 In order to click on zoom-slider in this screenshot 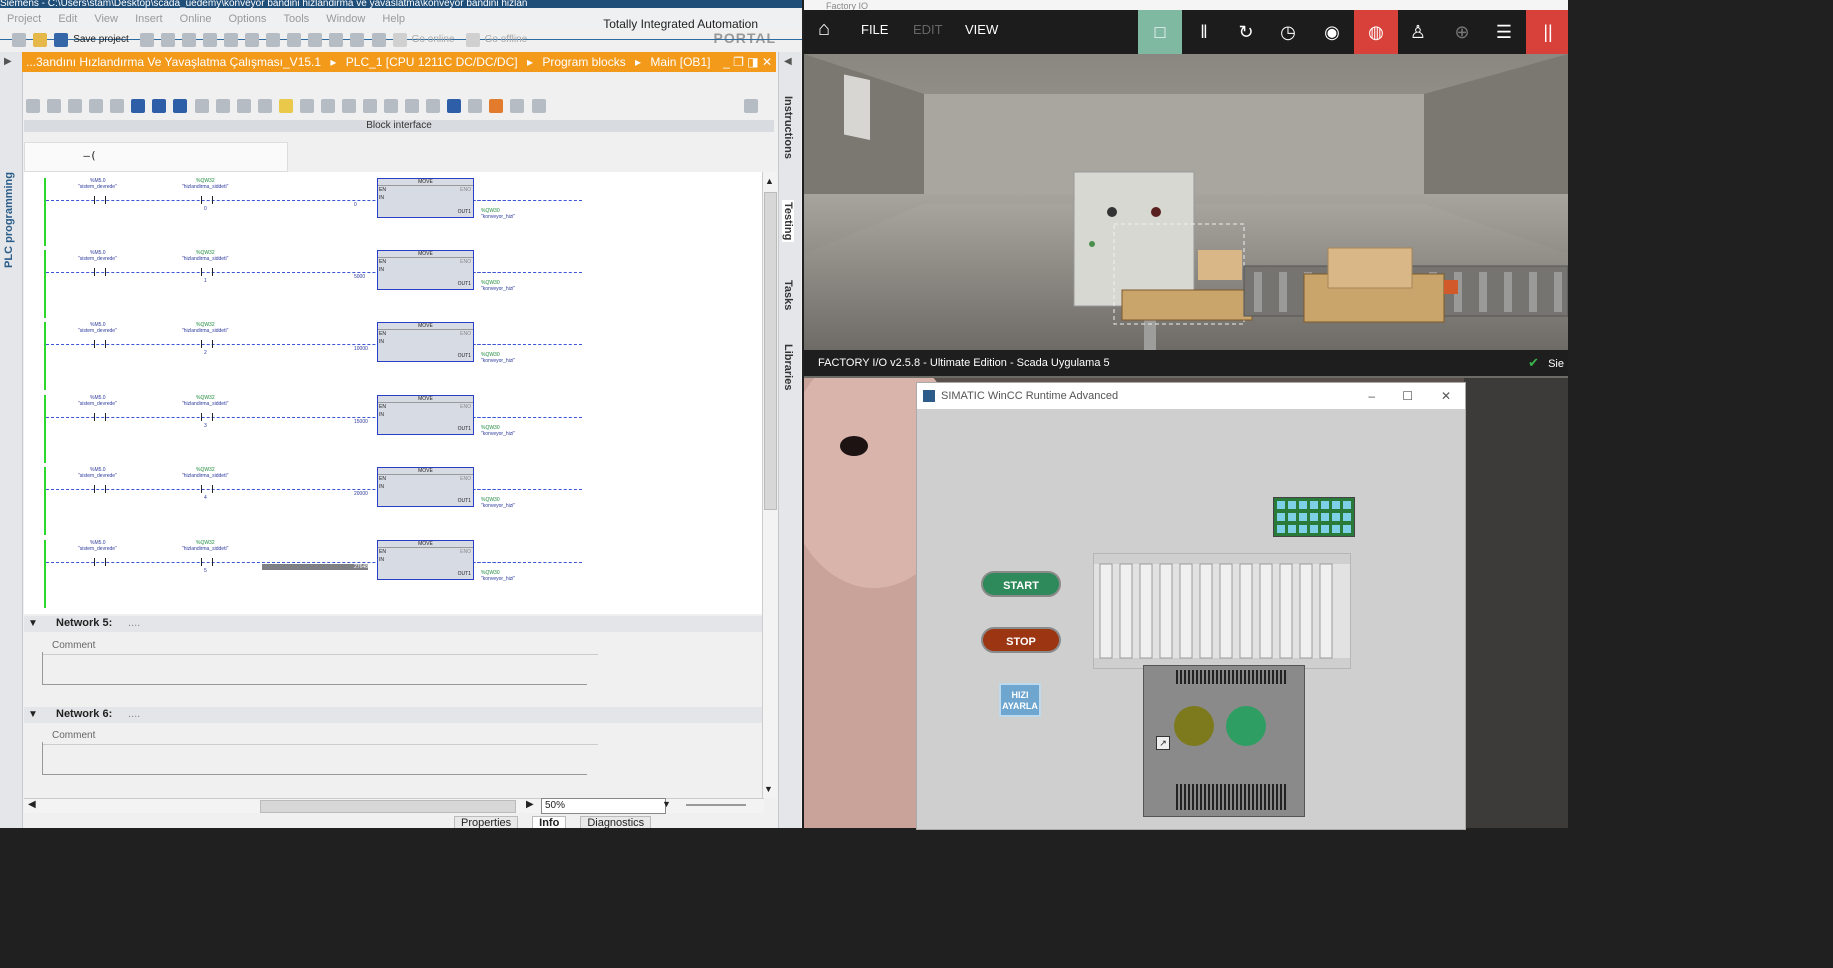, I will do `click(716, 805)`.